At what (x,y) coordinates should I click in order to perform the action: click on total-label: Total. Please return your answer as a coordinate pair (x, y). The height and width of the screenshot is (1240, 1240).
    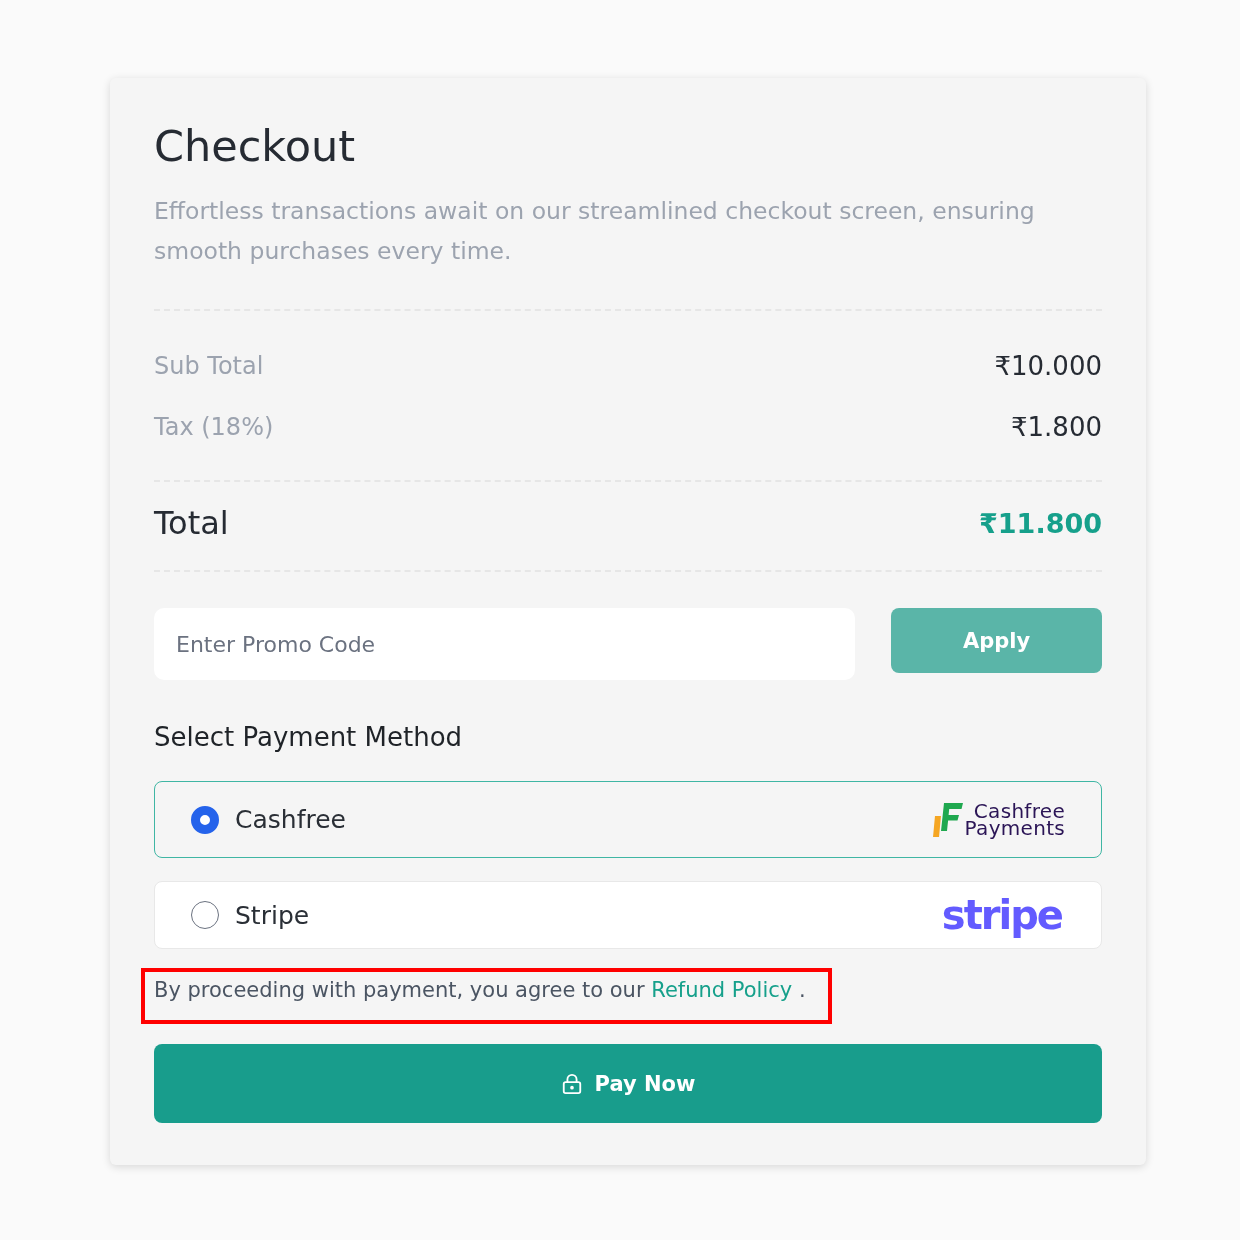
    Looking at the image, I should click on (191, 523).